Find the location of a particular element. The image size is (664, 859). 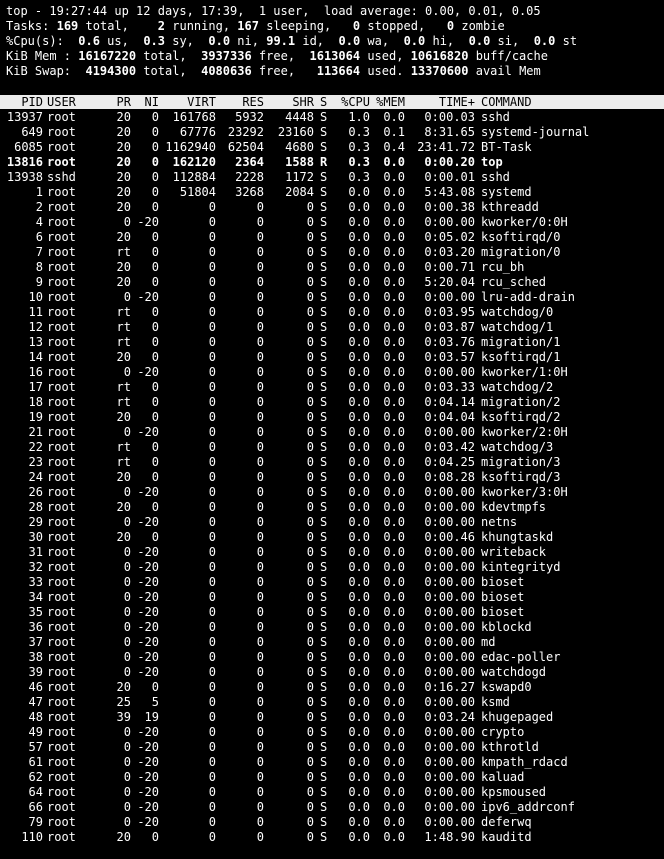

column-header-ni: NI is located at coordinates (145, 102).